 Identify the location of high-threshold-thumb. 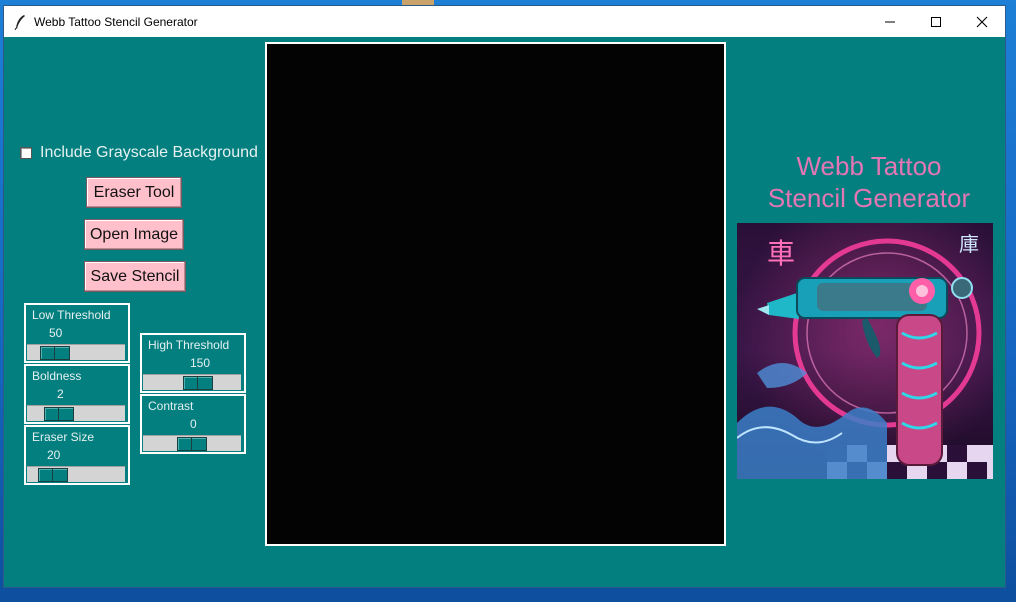
(198, 383).